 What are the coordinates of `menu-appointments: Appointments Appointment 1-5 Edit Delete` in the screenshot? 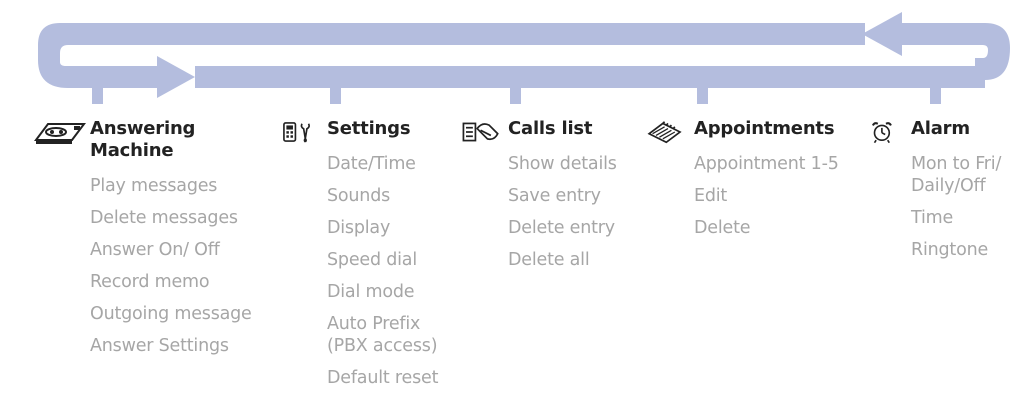 It's located at (750, 178).